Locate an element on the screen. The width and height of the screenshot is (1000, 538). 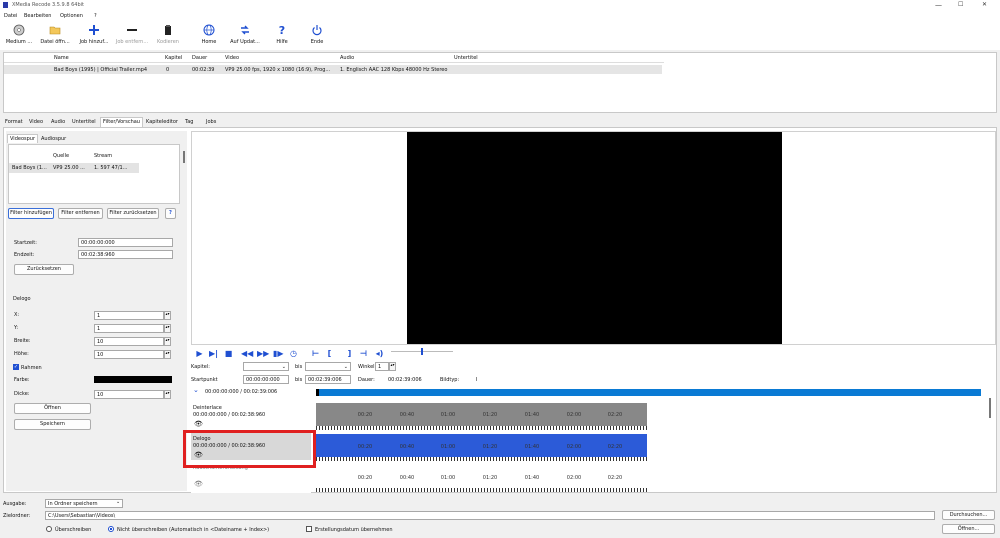
add-filter-button: Filter hinzufügen is located at coordinates (31, 213).